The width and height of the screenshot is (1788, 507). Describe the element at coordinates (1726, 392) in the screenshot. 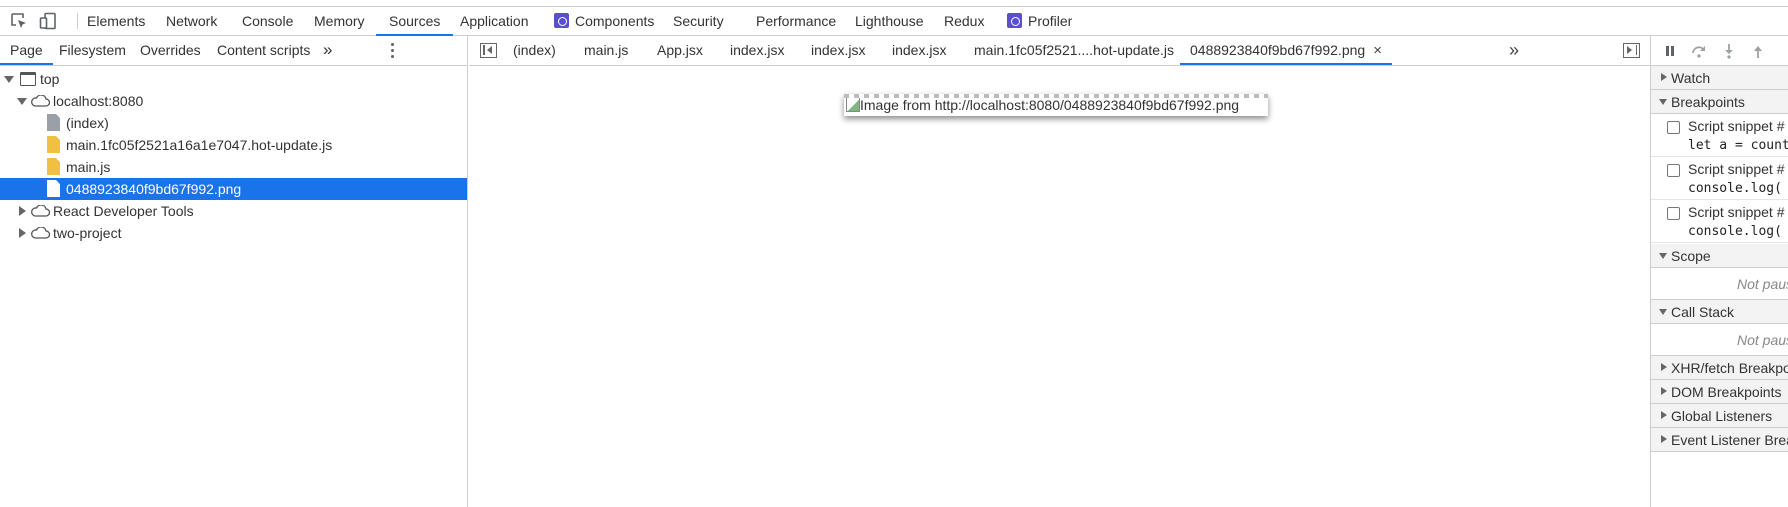

I see `section-title: DOM Breakpoints` at that location.